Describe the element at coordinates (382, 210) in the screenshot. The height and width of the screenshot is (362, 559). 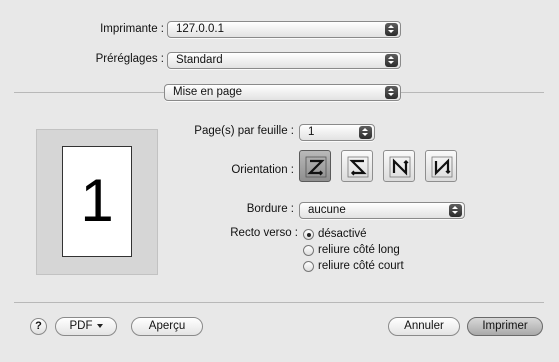
I see `border-select: aucune` at that location.